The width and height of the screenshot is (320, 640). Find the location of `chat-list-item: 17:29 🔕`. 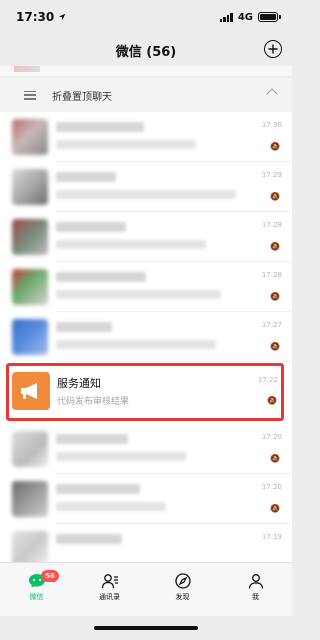

chat-list-item: 17:29 🔕 is located at coordinates (146, 187).